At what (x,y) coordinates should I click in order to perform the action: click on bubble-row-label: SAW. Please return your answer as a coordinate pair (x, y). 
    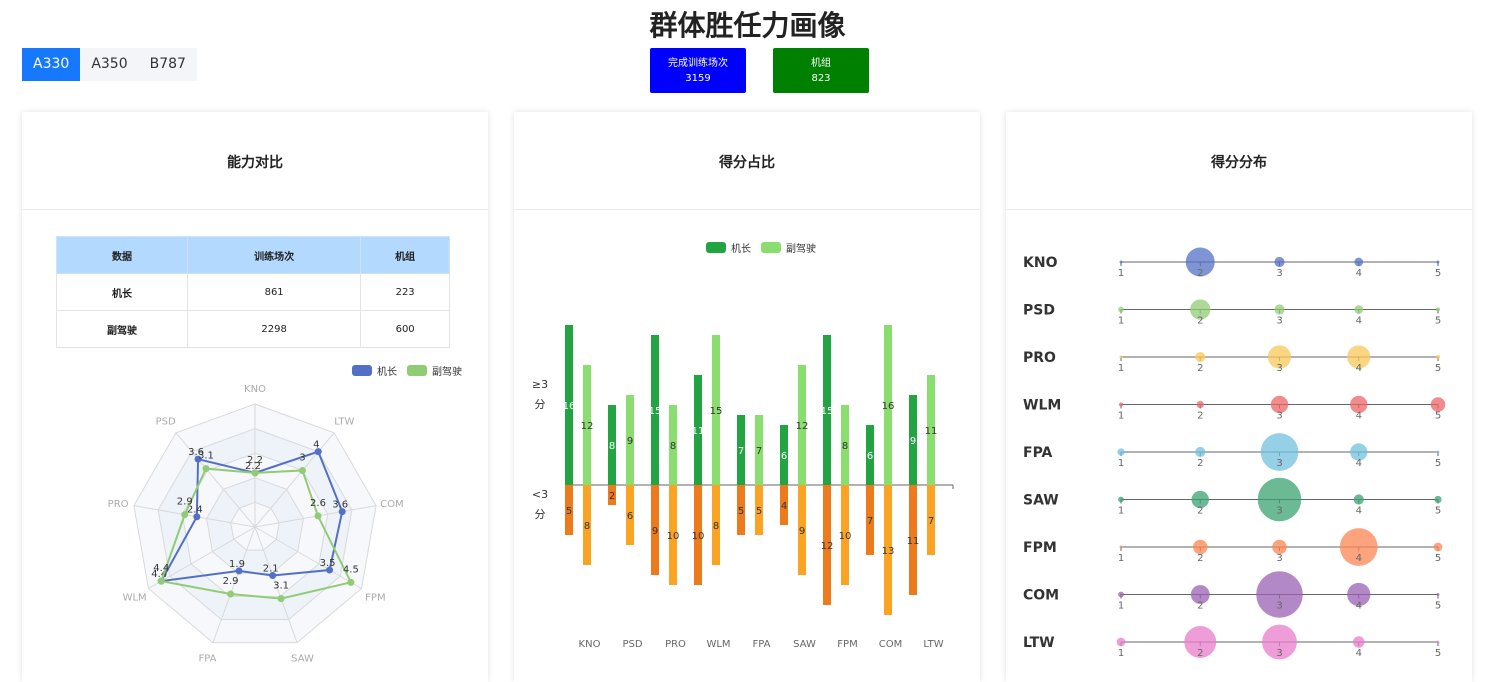
    Looking at the image, I should click on (1041, 501).